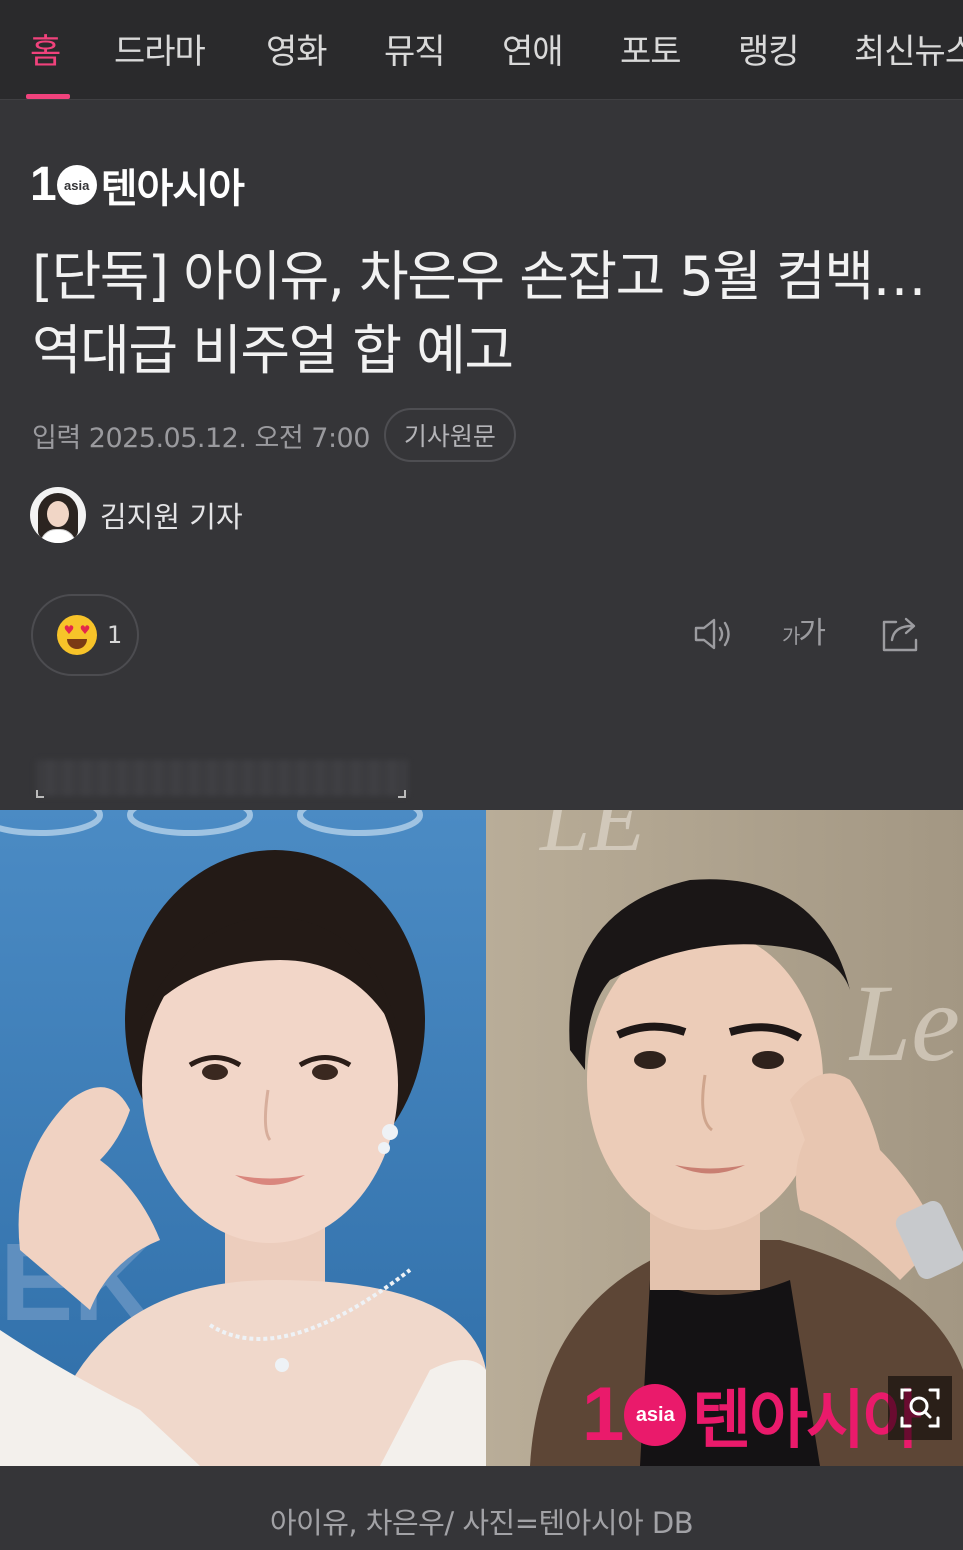 Image resolution: width=963 pixels, height=1550 pixels. I want to click on logo-name: 텐아시아, so click(172, 189).